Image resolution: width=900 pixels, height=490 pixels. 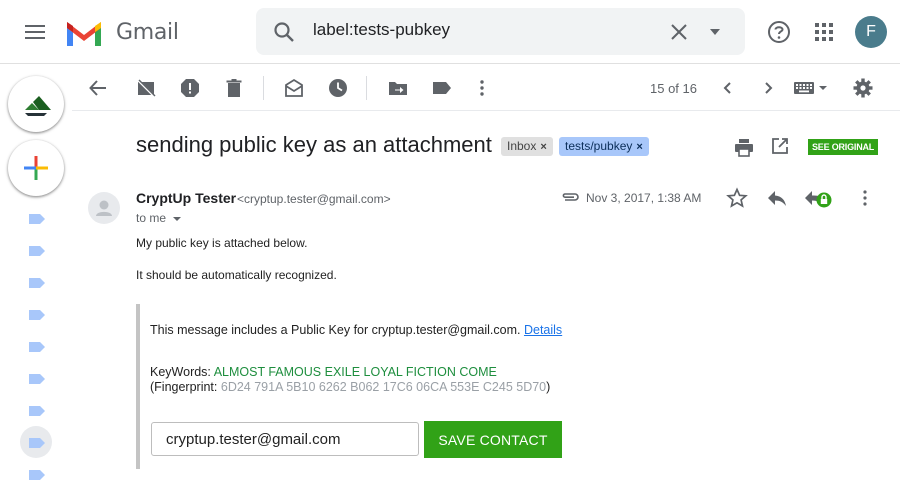 What do you see at coordinates (236, 275) in the screenshot?
I see `message-body-line: It should be automatically recognized.` at bounding box center [236, 275].